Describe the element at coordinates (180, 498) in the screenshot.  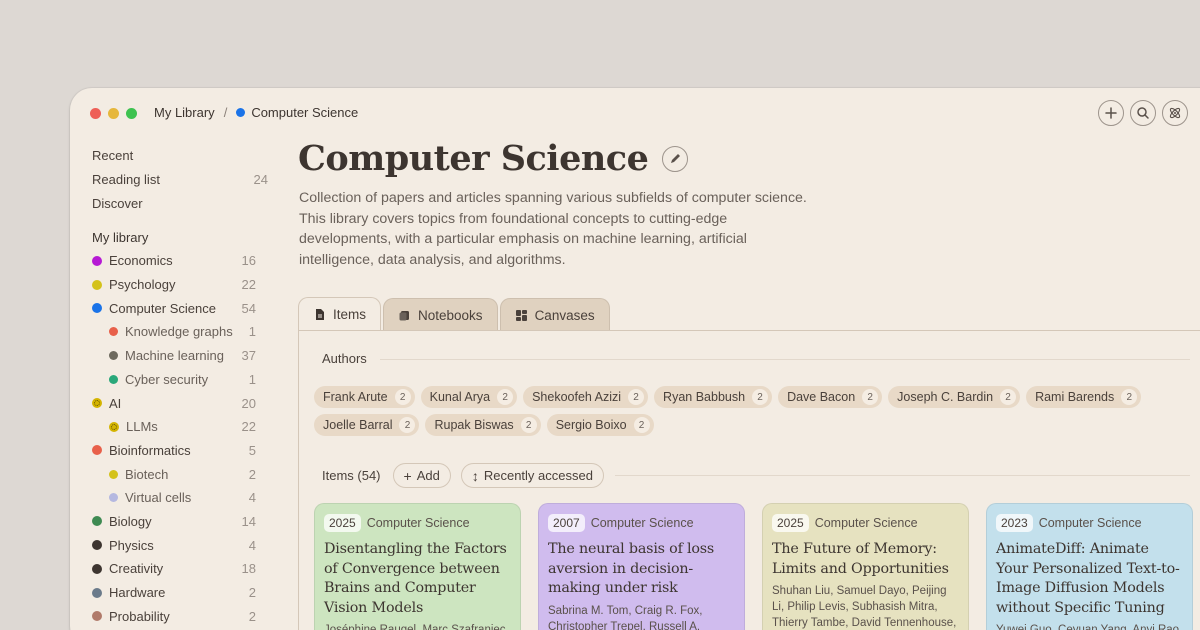
I see `sidebar-item-virtual-cells: Virtual cells 4` at that location.